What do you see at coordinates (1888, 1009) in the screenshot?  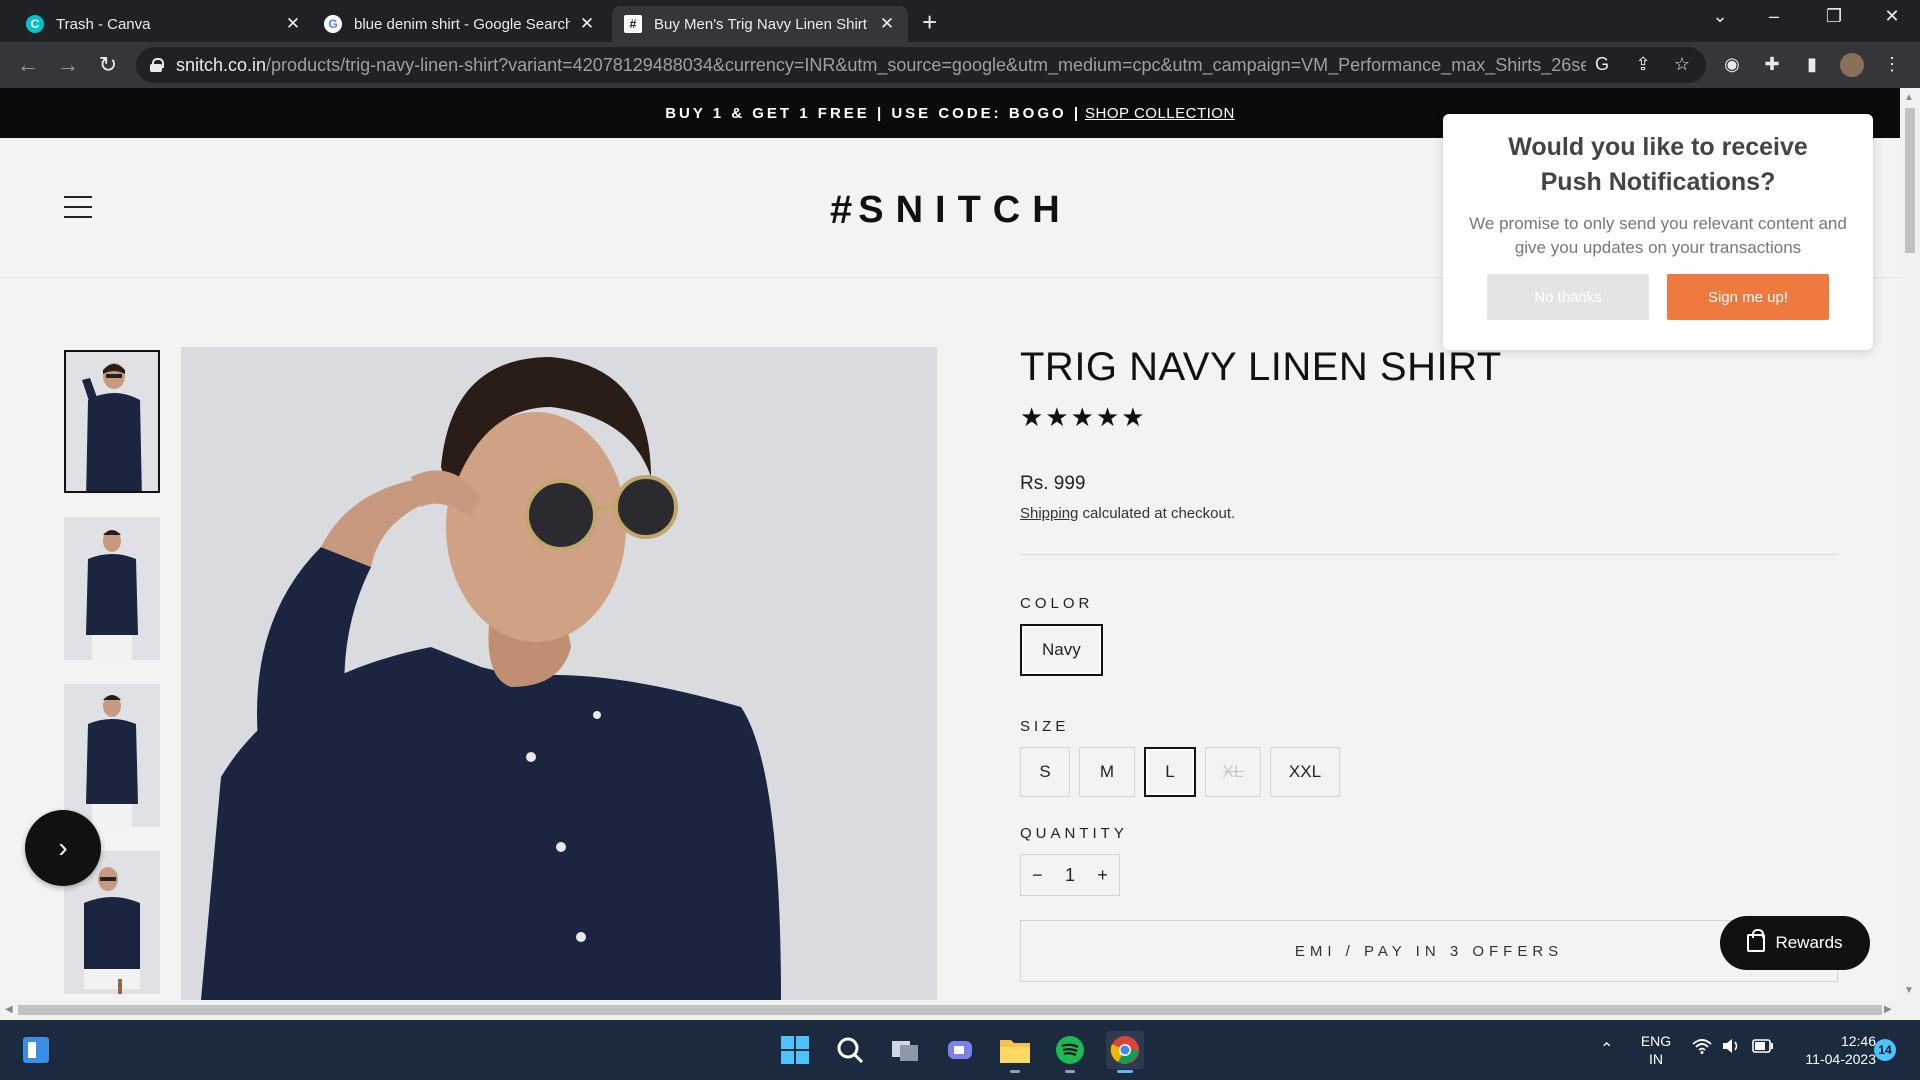 I see `scroll-right-icon: ▶` at bounding box center [1888, 1009].